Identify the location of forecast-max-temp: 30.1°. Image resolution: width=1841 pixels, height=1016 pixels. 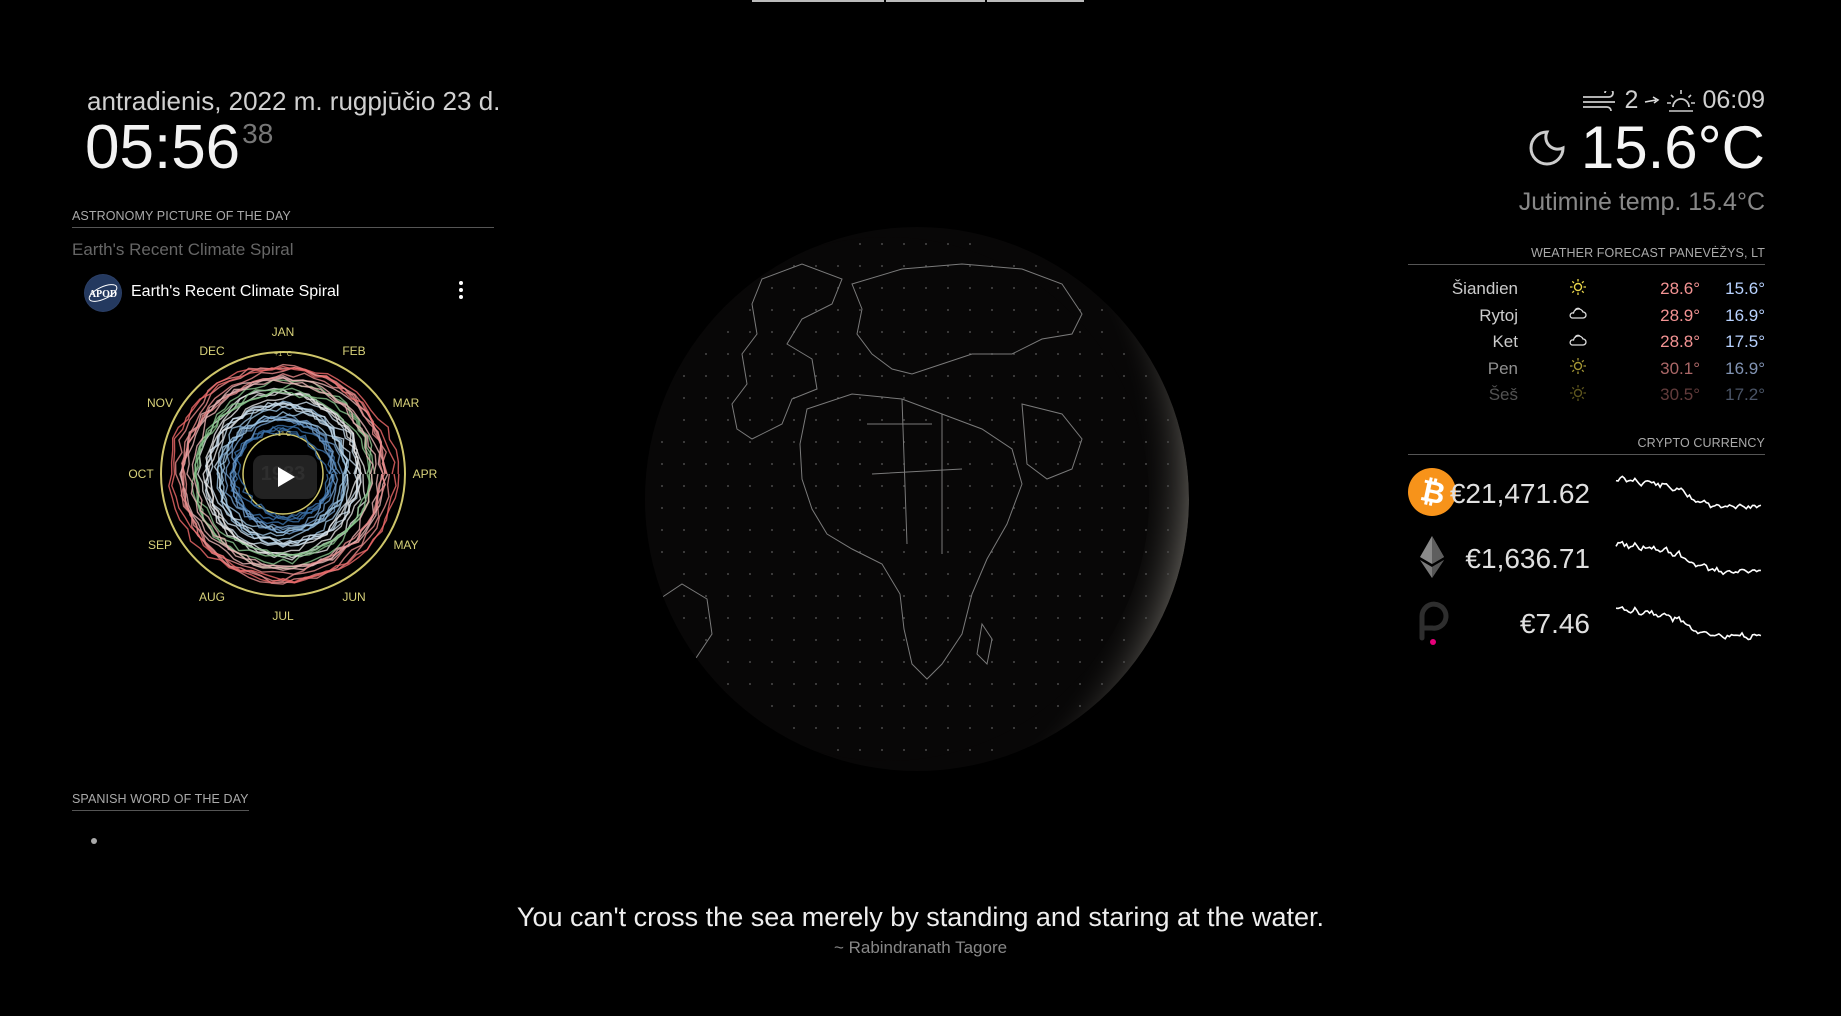
(1680, 368).